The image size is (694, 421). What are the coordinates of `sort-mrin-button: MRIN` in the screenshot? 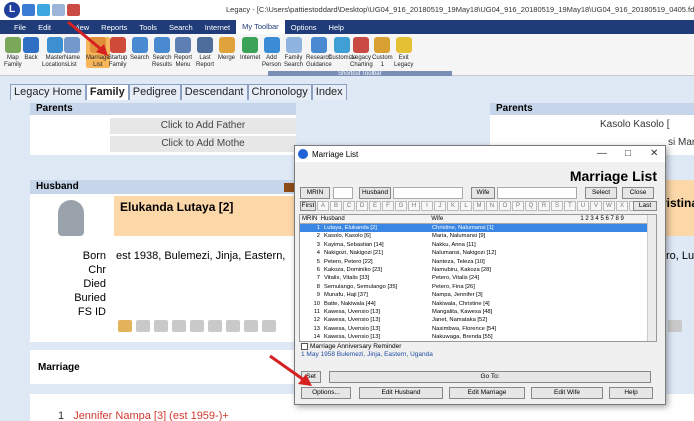 It's located at (315, 193).